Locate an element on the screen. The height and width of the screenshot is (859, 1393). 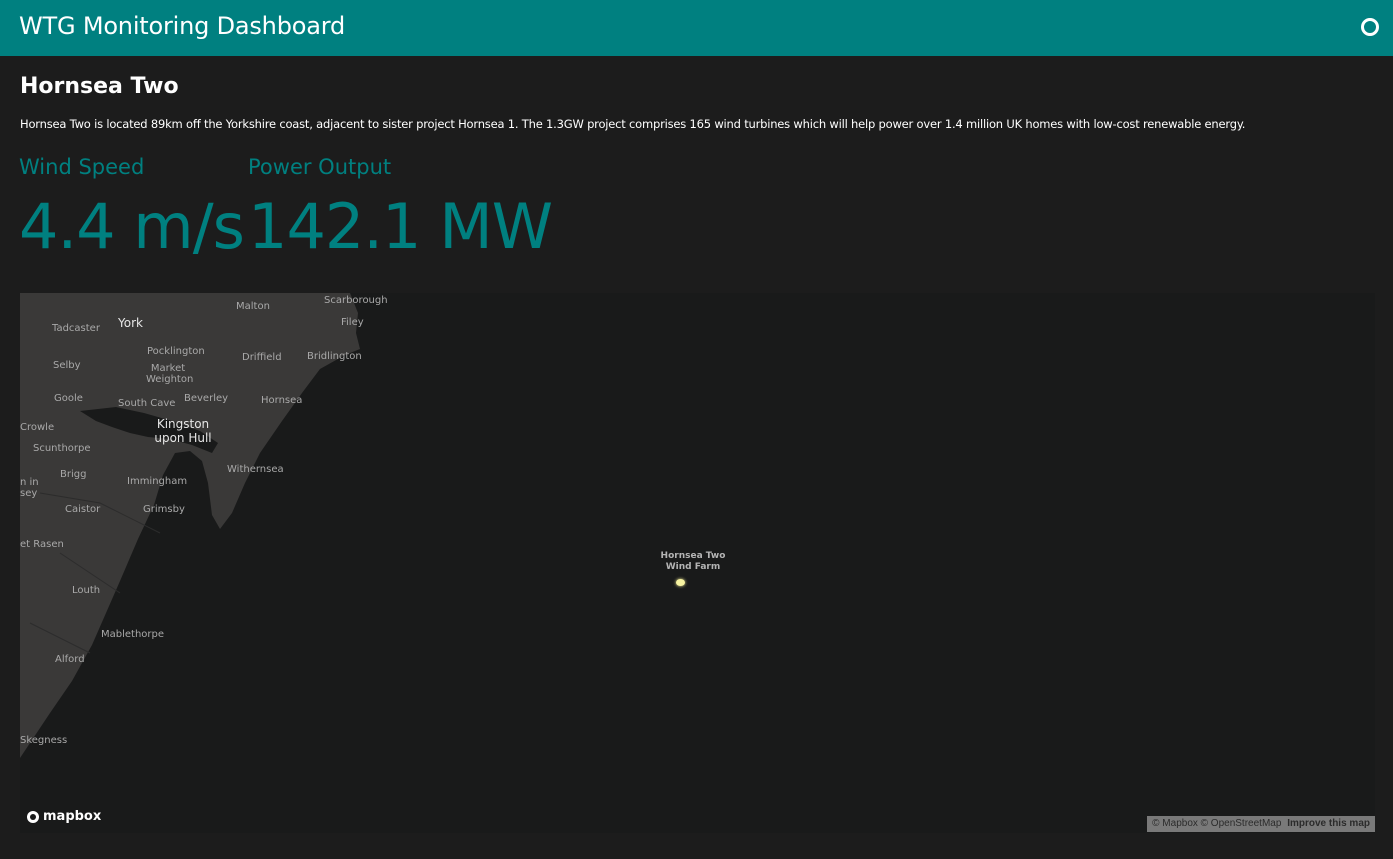
mapbox-logo-text: mapbox is located at coordinates (72, 816).